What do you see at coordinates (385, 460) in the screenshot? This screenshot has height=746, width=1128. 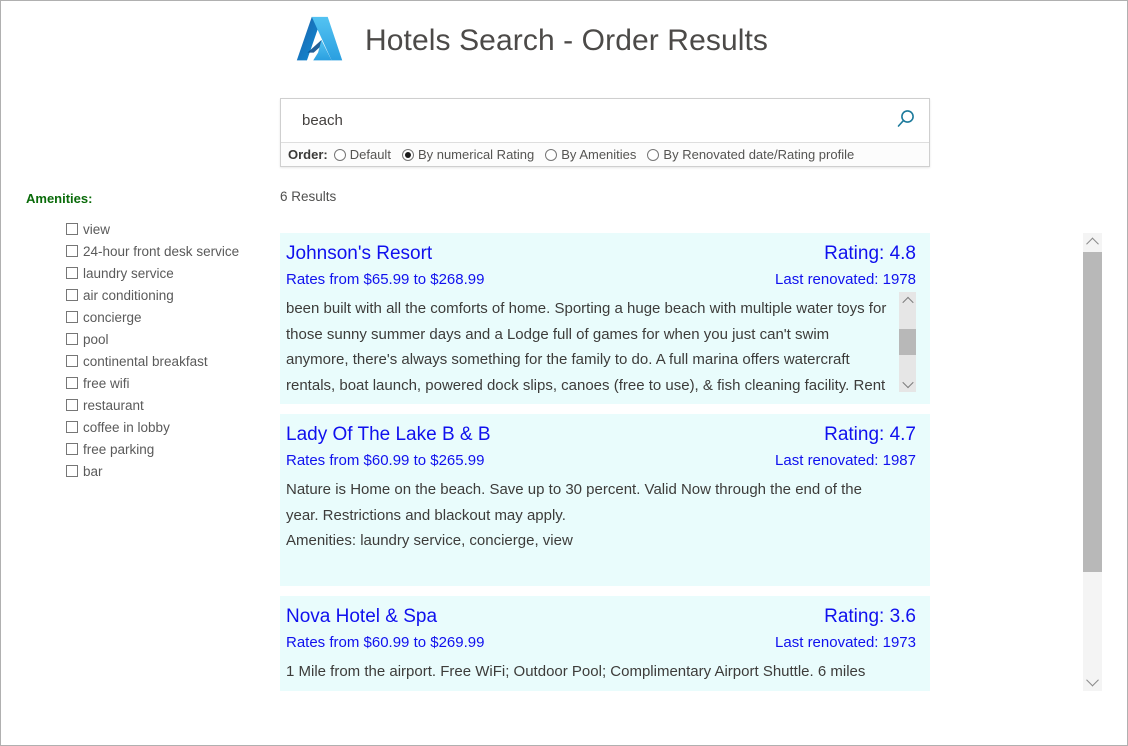 I see `hotel-rates: Rates from $60.99 to $265.99` at bounding box center [385, 460].